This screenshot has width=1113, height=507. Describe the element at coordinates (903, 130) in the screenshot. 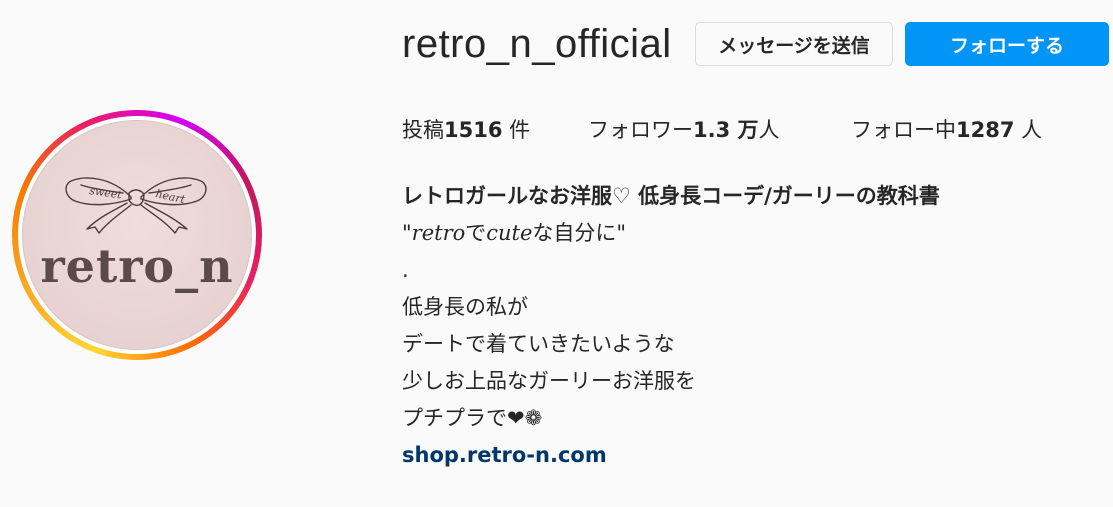

I see `following-label: フォロー中` at that location.